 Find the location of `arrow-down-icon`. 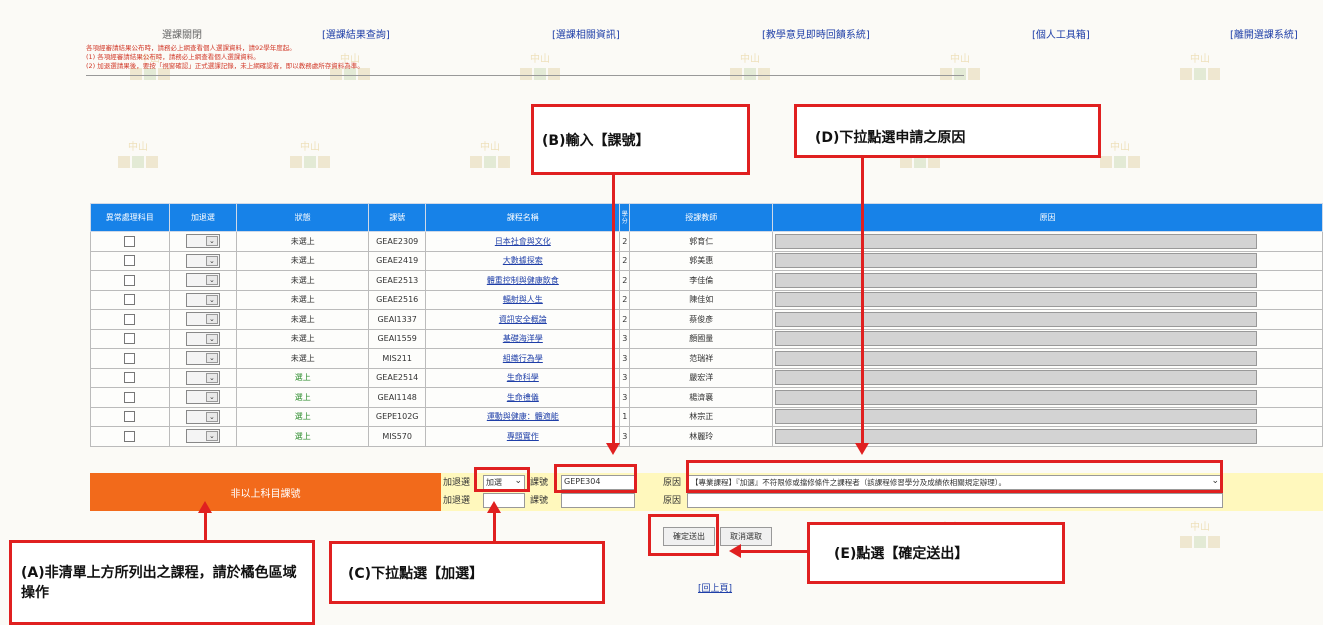

arrow-down-icon is located at coordinates (613, 449).